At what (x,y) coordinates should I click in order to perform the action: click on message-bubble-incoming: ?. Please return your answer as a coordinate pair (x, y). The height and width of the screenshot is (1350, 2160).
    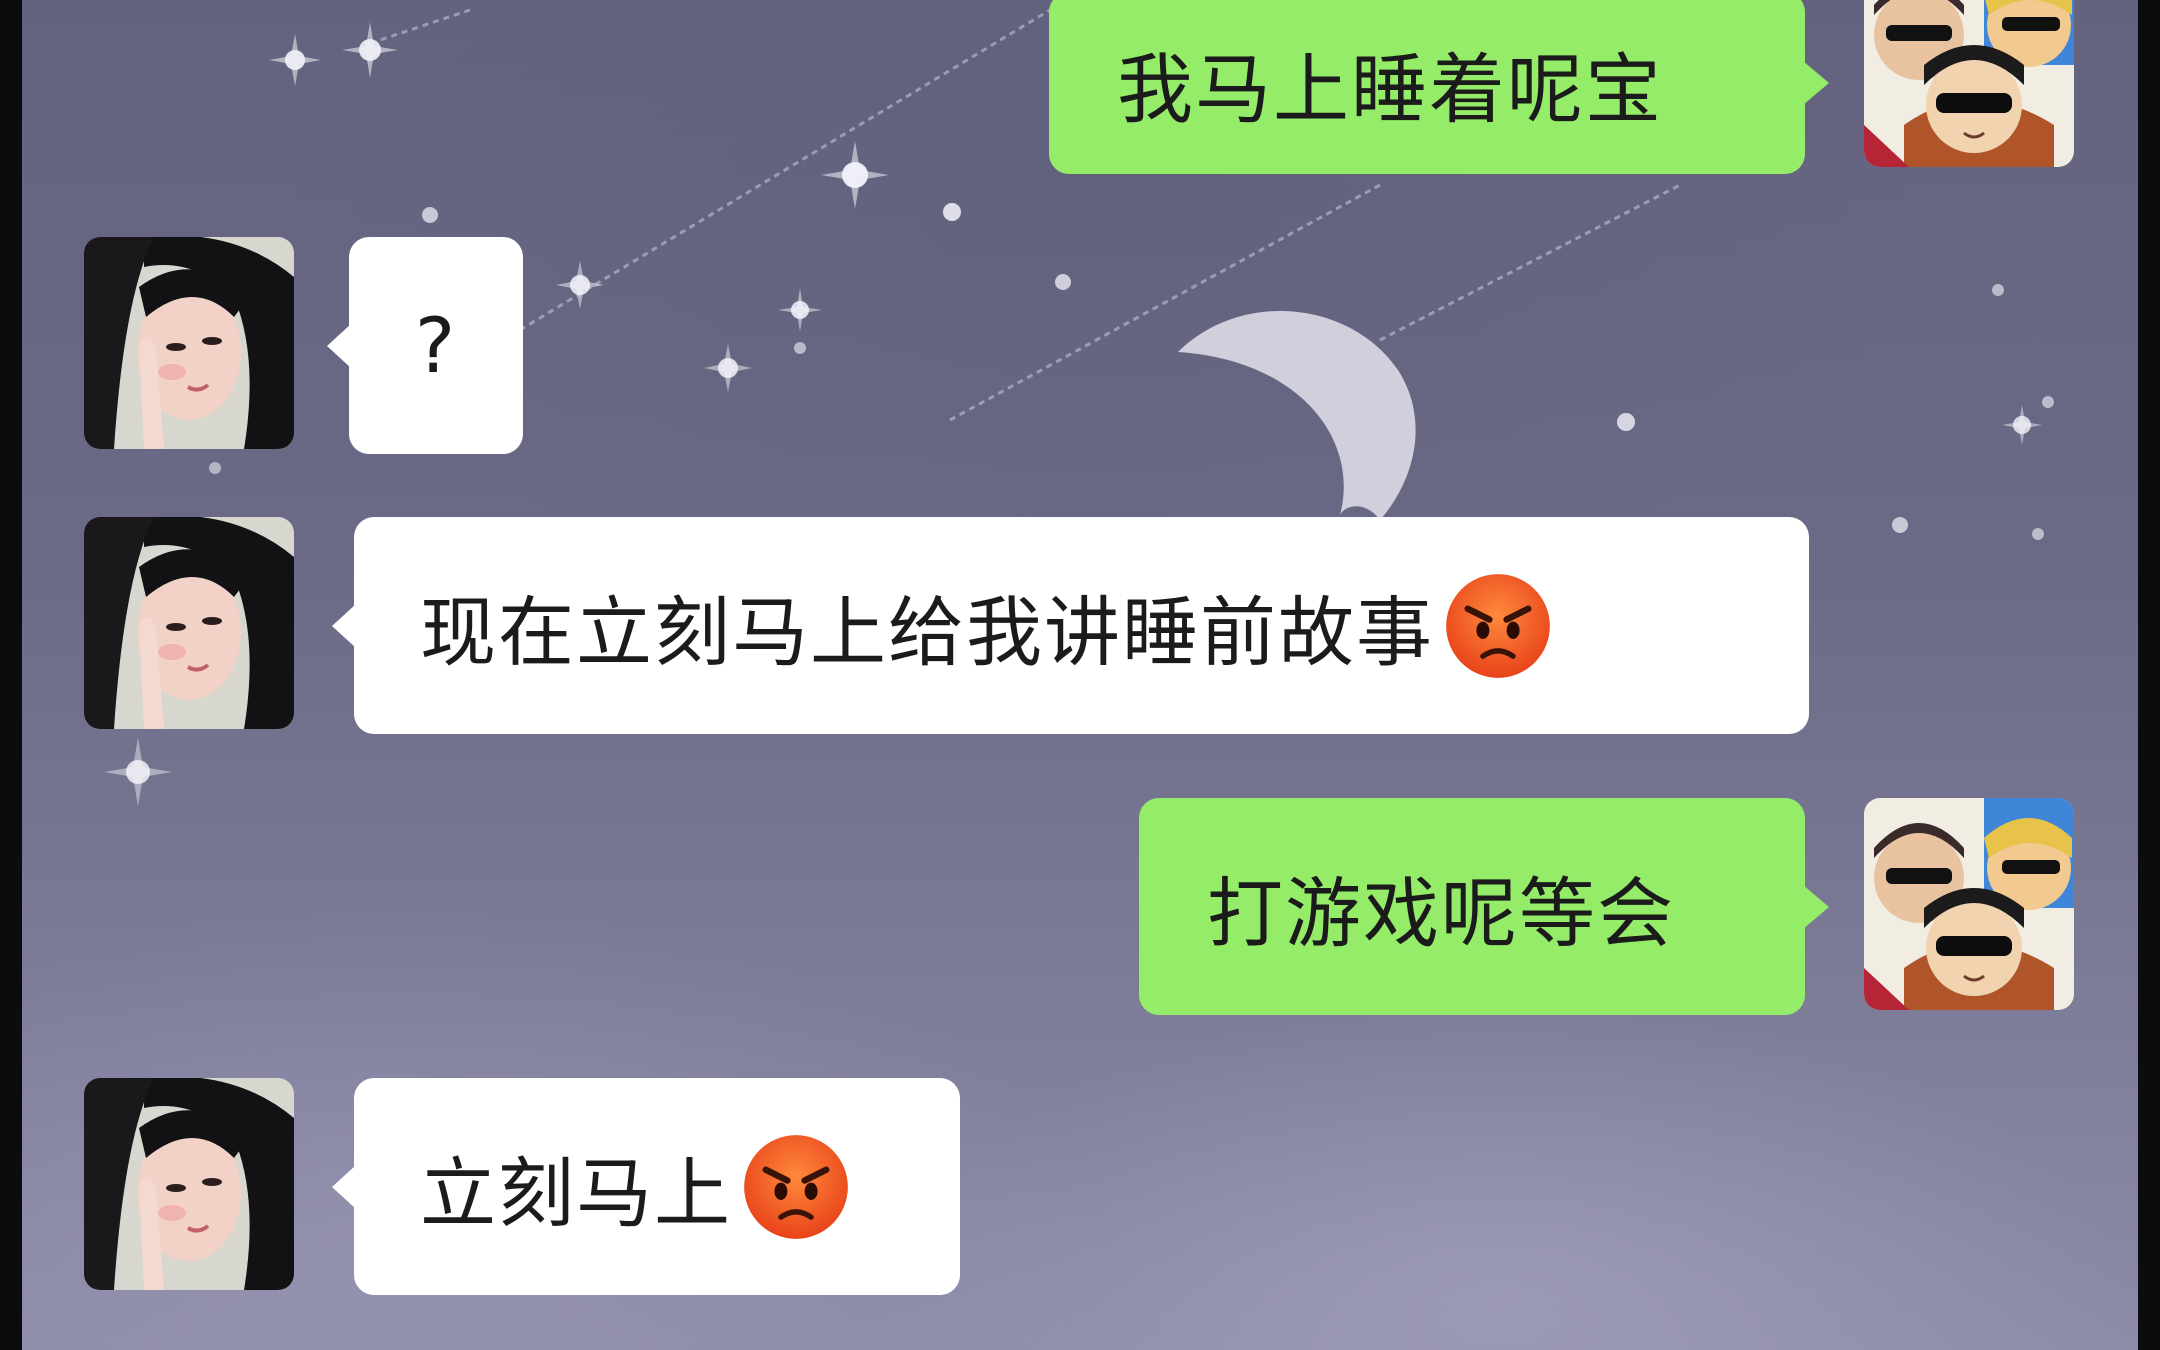
    Looking at the image, I should click on (425, 345).